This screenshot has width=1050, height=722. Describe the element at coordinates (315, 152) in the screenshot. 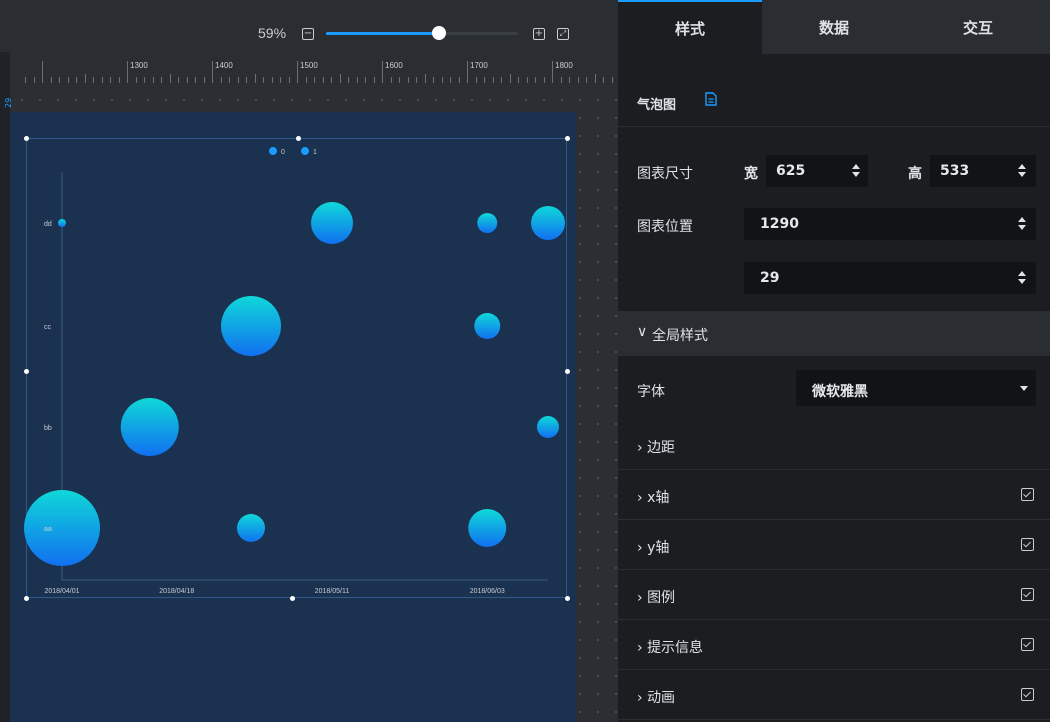

I see `legend-label: 1` at that location.